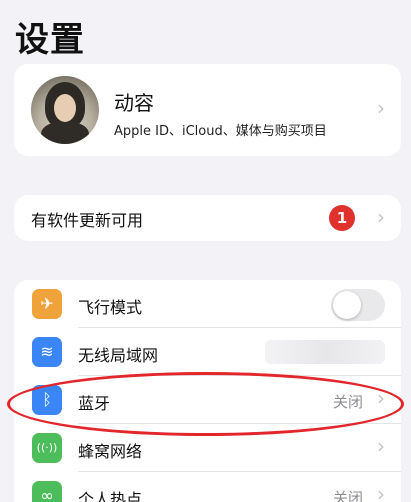 The width and height of the screenshot is (411, 502). I want to click on airplane-mode-toggle, so click(358, 305).